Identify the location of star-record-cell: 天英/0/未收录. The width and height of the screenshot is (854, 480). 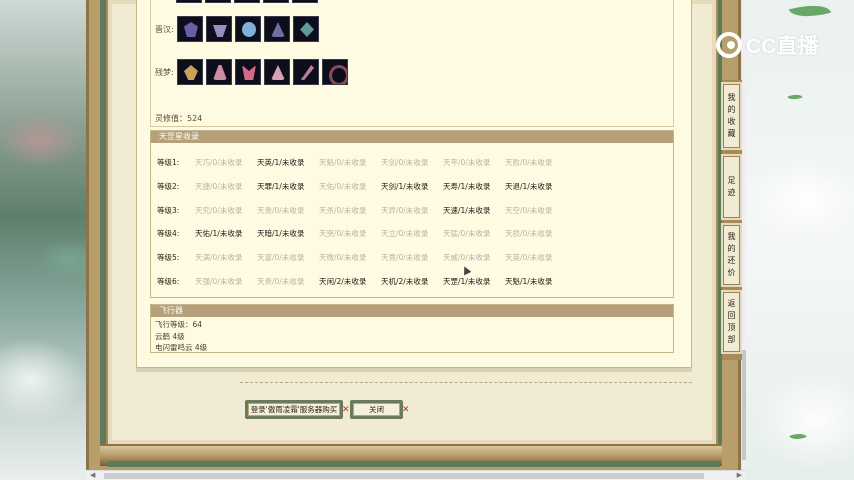
(529, 257).